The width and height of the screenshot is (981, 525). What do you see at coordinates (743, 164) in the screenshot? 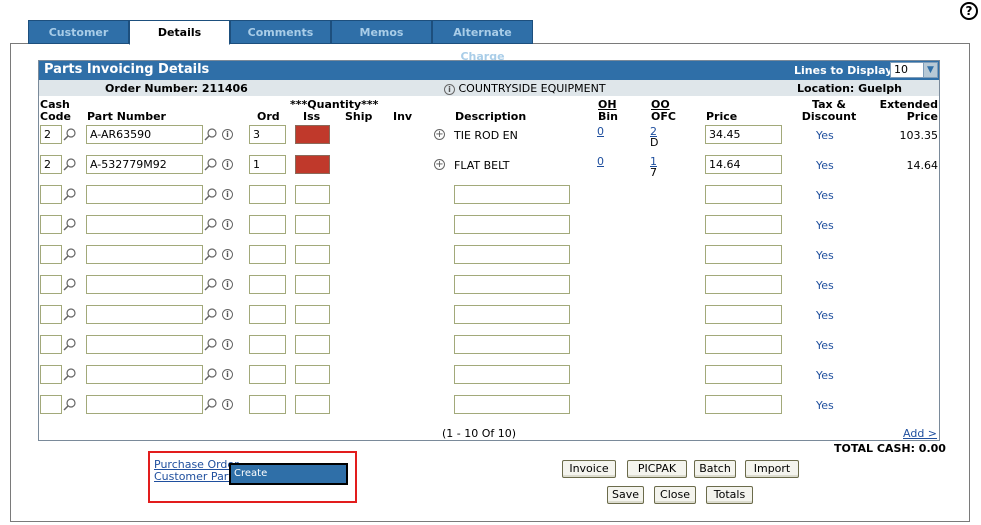
I see `price-input: 14.64` at bounding box center [743, 164].